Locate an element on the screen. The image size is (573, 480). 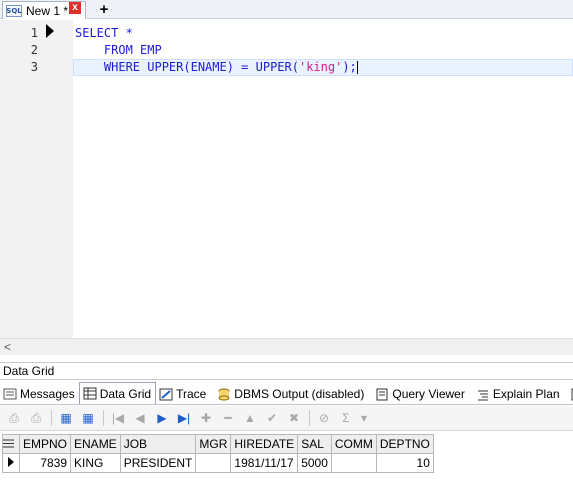
column-header: DEPTNO is located at coordinates (404, 444).